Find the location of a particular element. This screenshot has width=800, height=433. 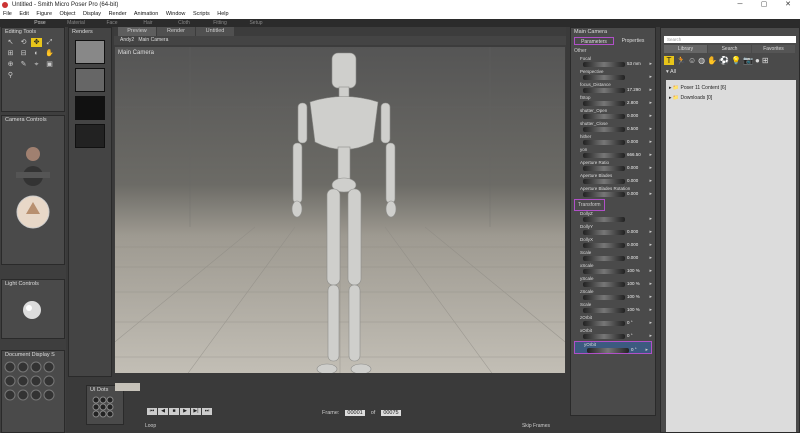

play-button: ▶ is located at coordinates (185, 411).